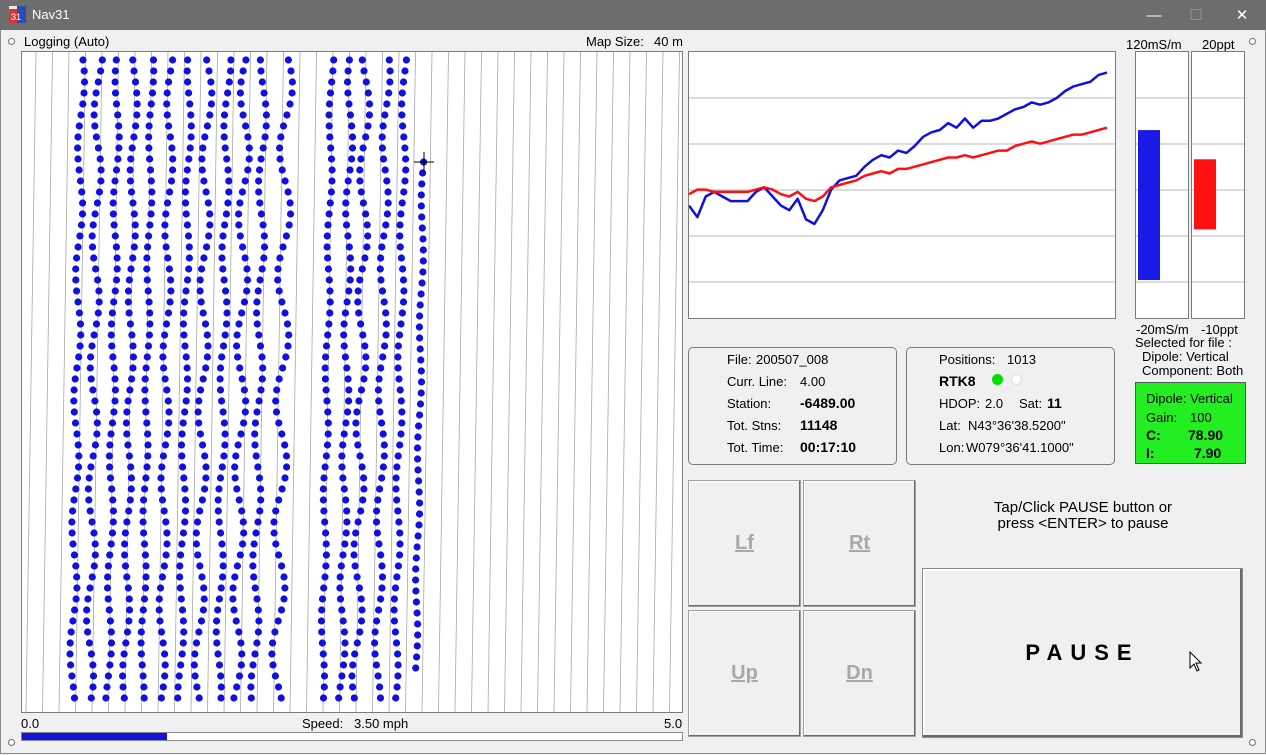 This screenshot has width=1266, height=755. I want to click on track-line, so click(592, 382).